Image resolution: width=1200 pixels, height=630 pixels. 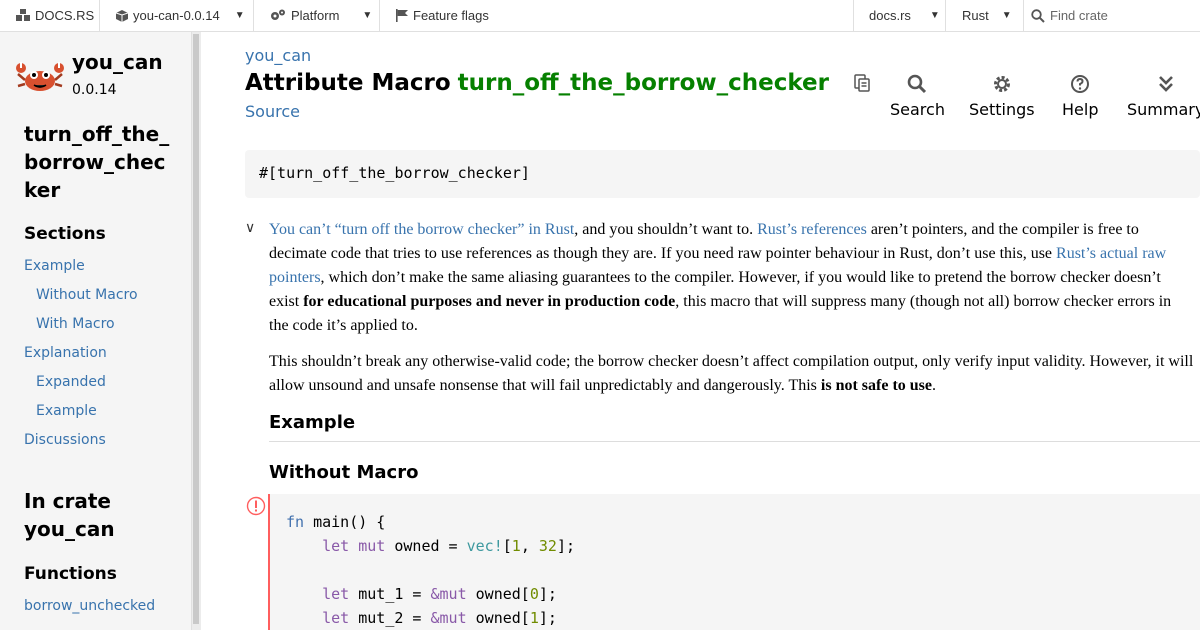 What do you see at coordinates (54, 266) in the screenshot?
I see `sidebar-item-example: Example` at bounding box center [54, 266].